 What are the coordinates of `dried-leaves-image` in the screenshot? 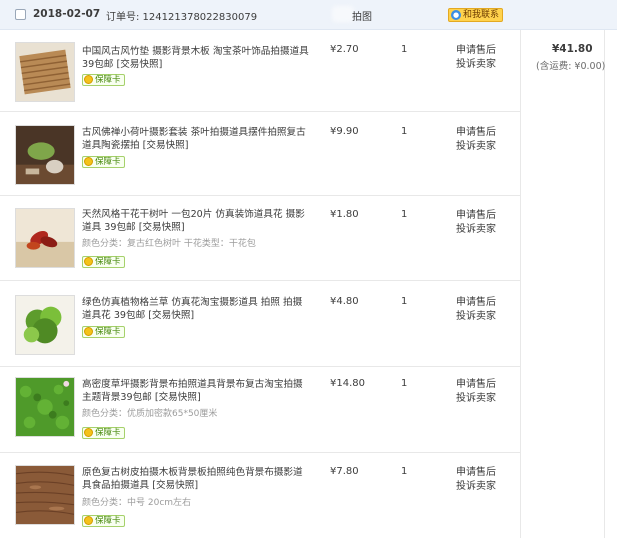 It's located at (45, 238).